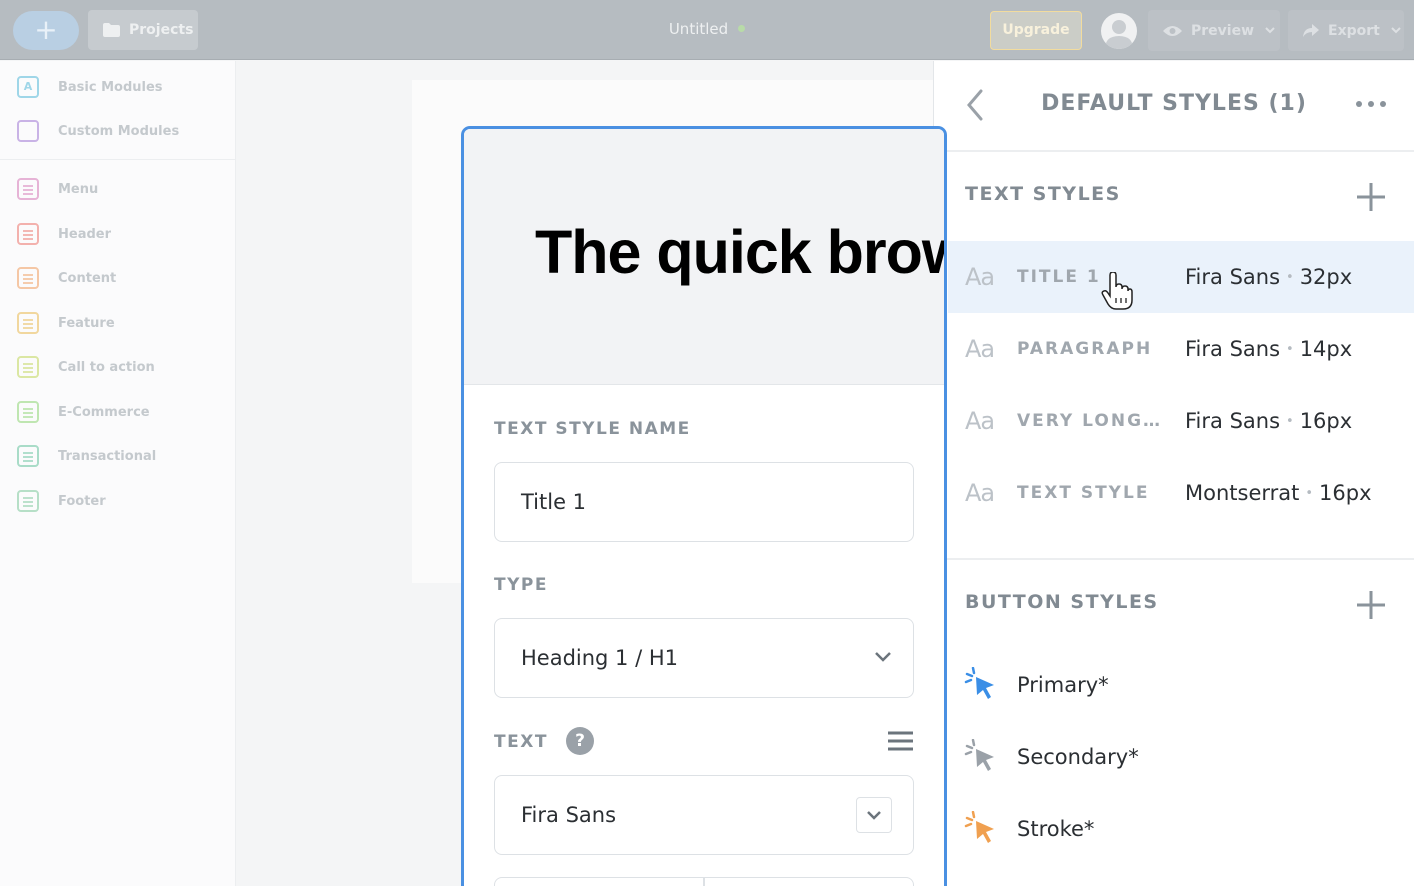 The image size is (1414, 886). What do you see at coordinates (1062, 602) in the screenshot?
I see `button-styles-heading: BUTTON STYLES` at bounding box center [1062, 602].